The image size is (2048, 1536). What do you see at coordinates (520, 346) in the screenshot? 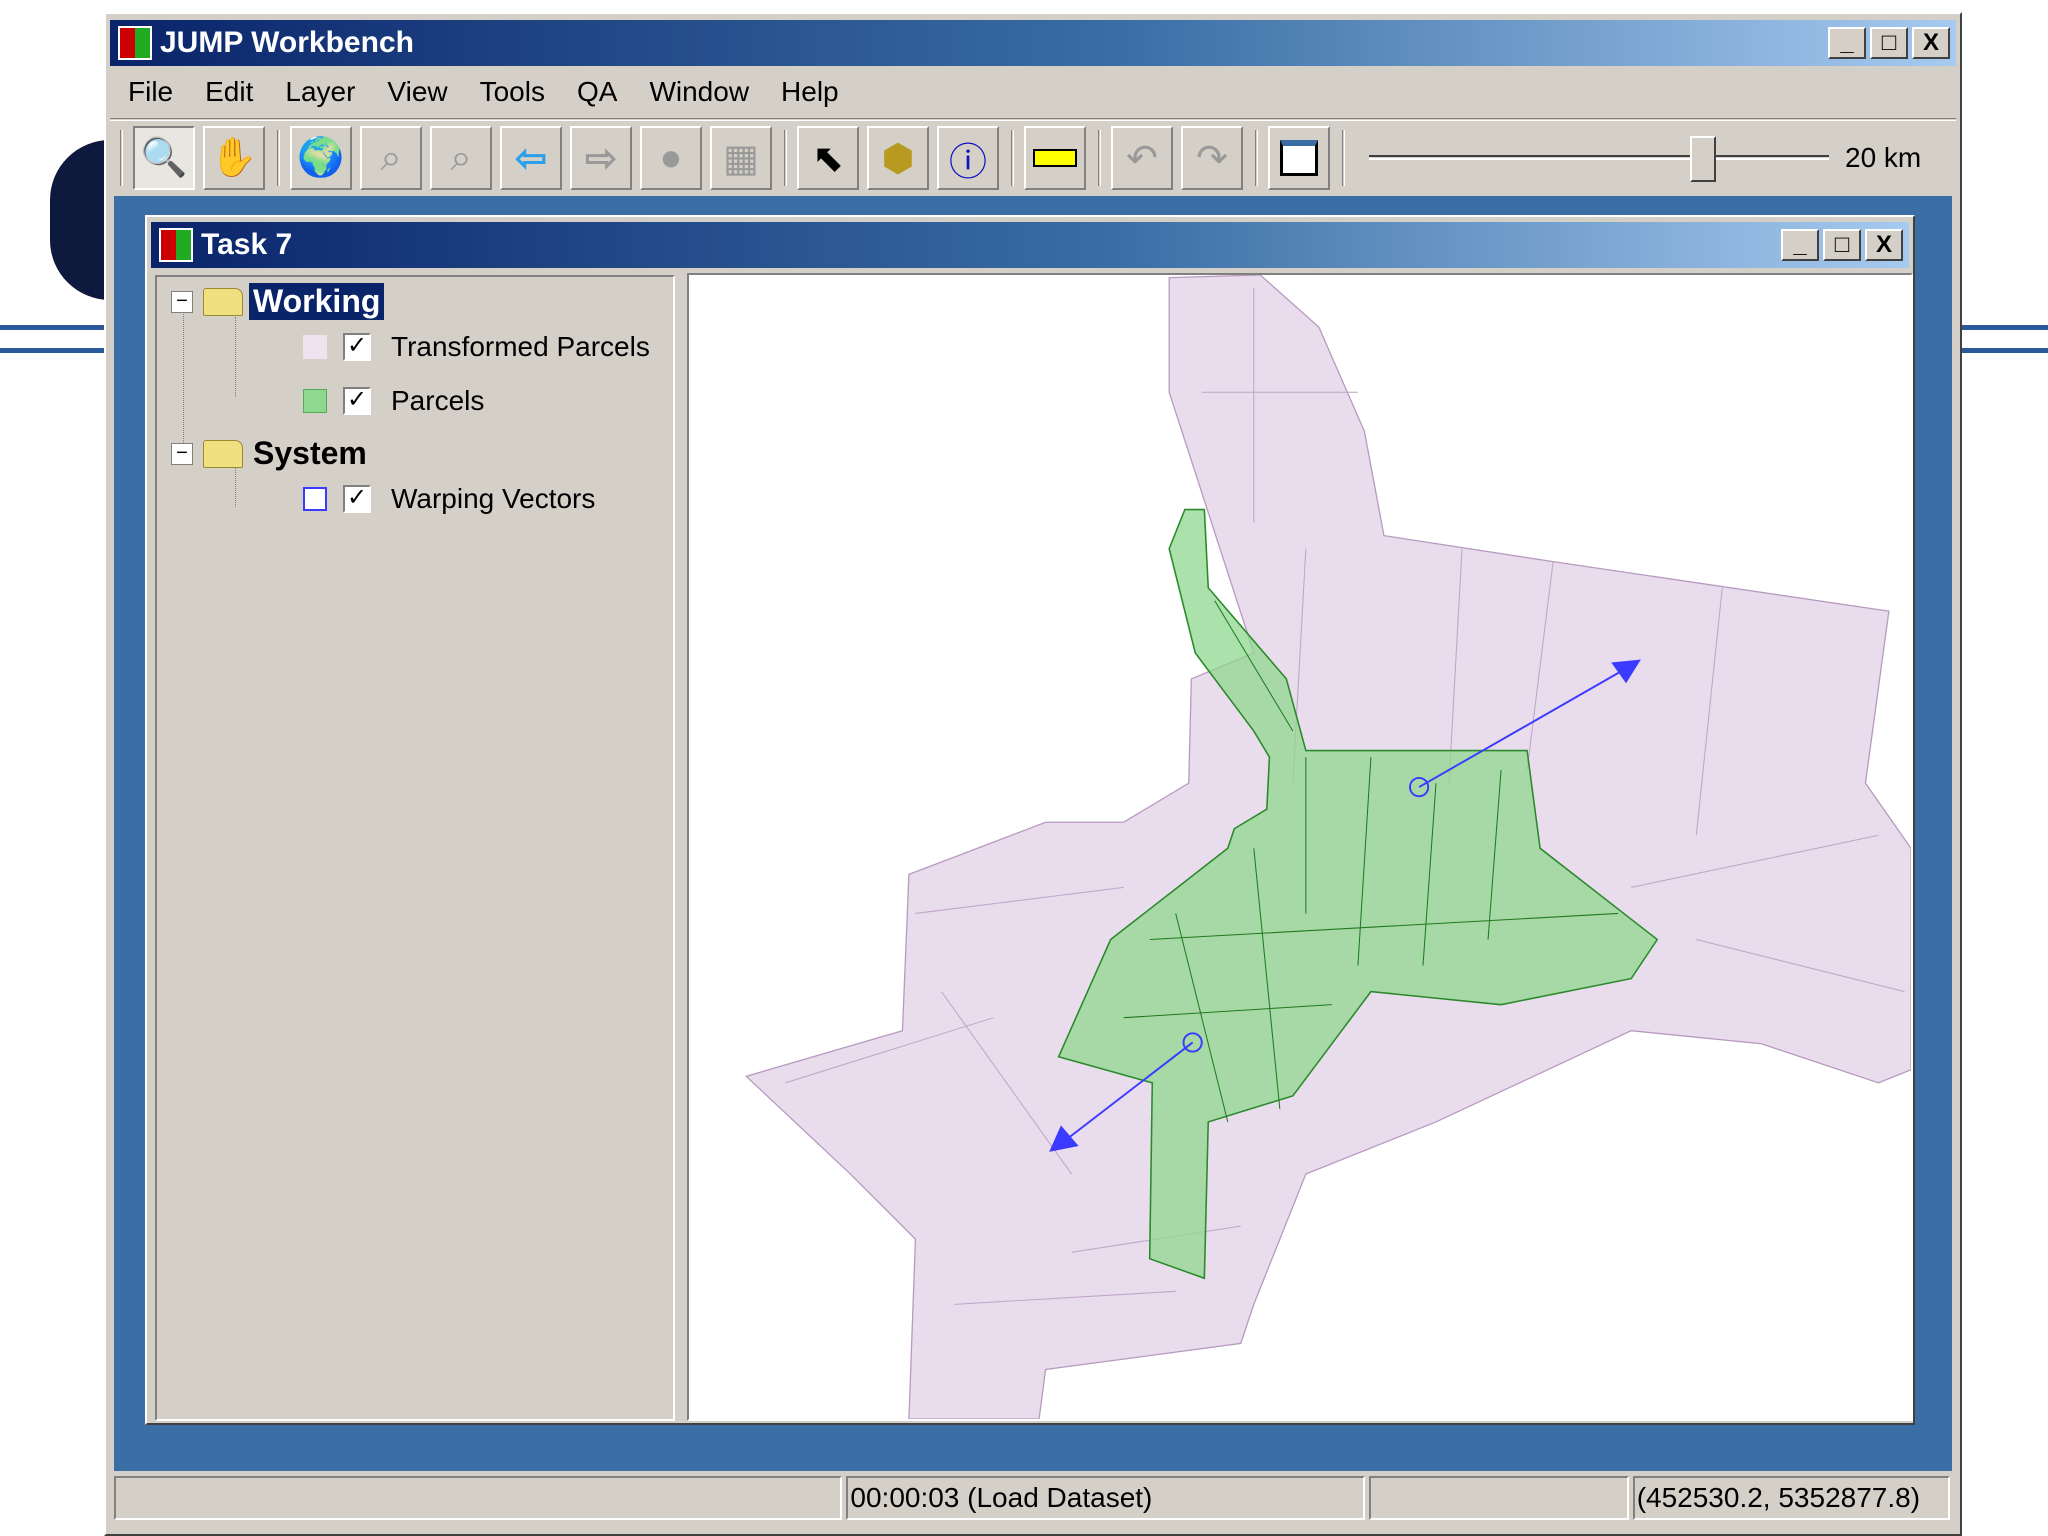
I see `layer-label: Transformed Parcels` at bounding box center [520, 346].